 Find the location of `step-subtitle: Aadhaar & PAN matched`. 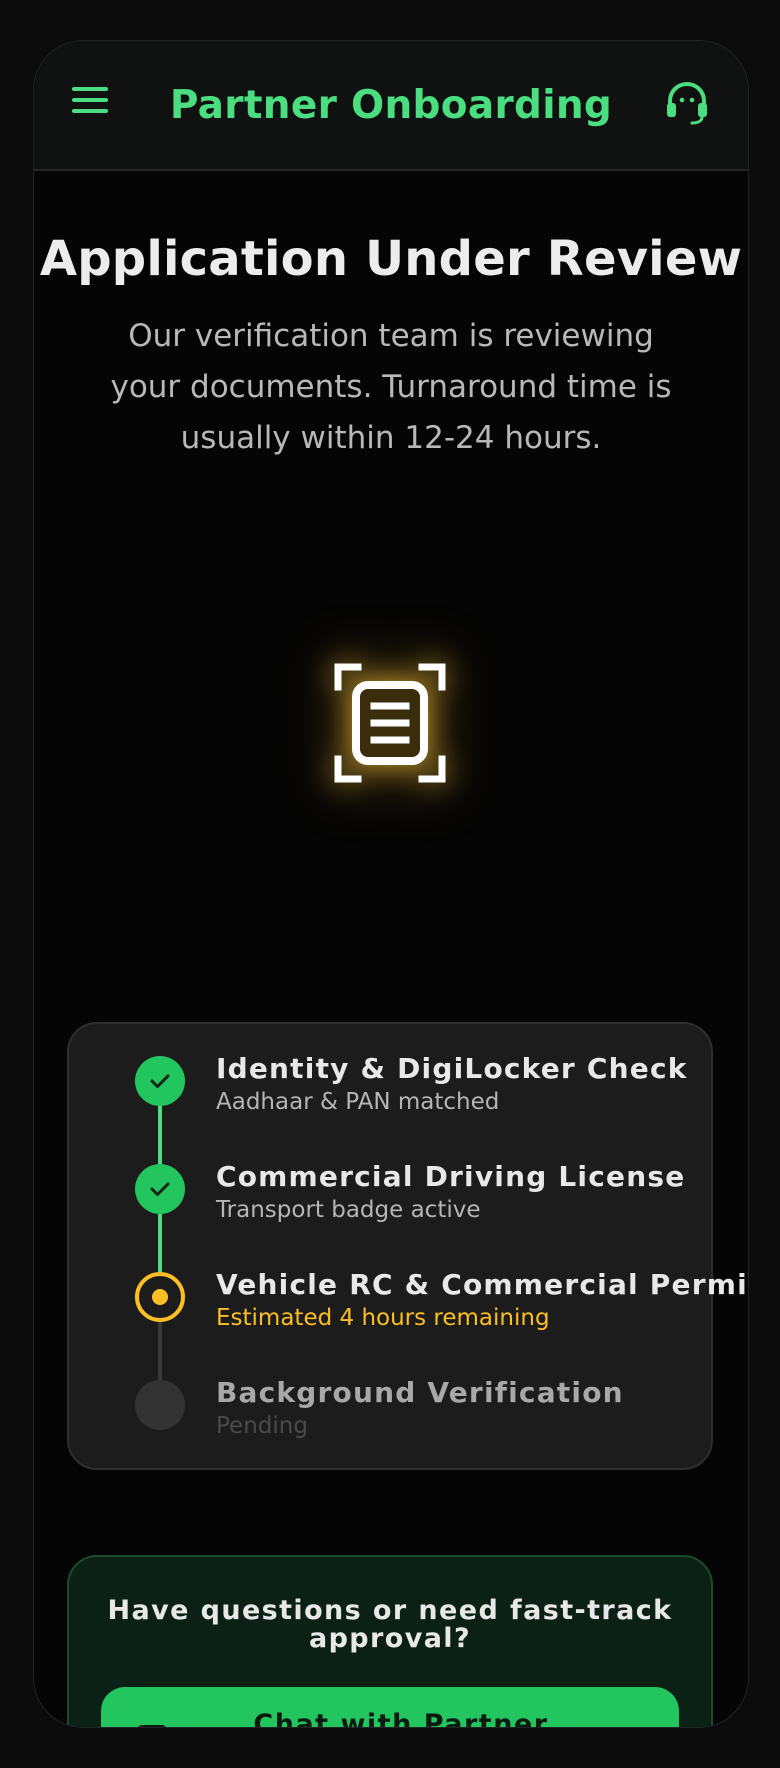

step-subtitle: Aadhaar & PAN matched is located at coordinates (358, 1102).